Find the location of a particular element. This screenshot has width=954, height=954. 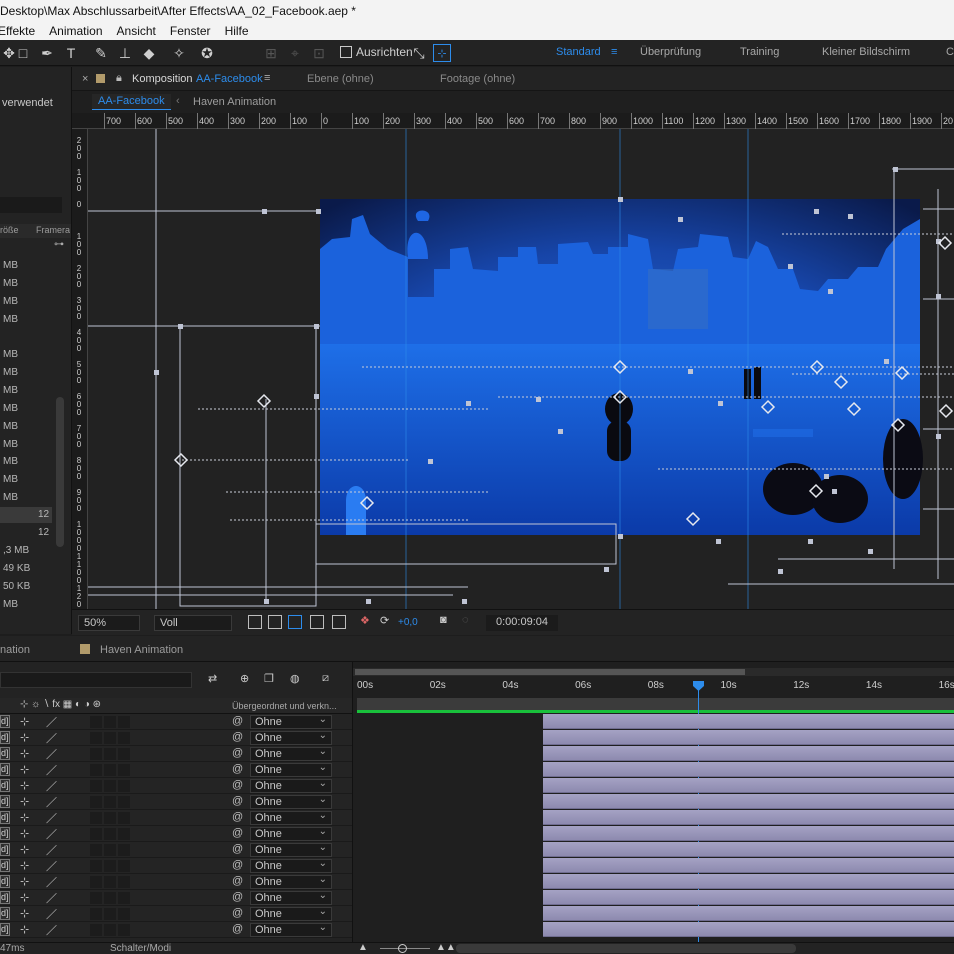

work-area-bar is located at coordinates (655, 704).